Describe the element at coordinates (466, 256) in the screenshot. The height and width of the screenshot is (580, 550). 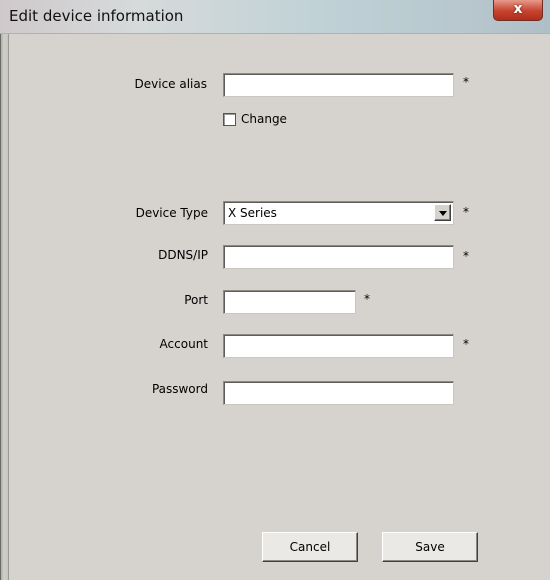
I see `ddns-ip-required-mark: *` at that location.